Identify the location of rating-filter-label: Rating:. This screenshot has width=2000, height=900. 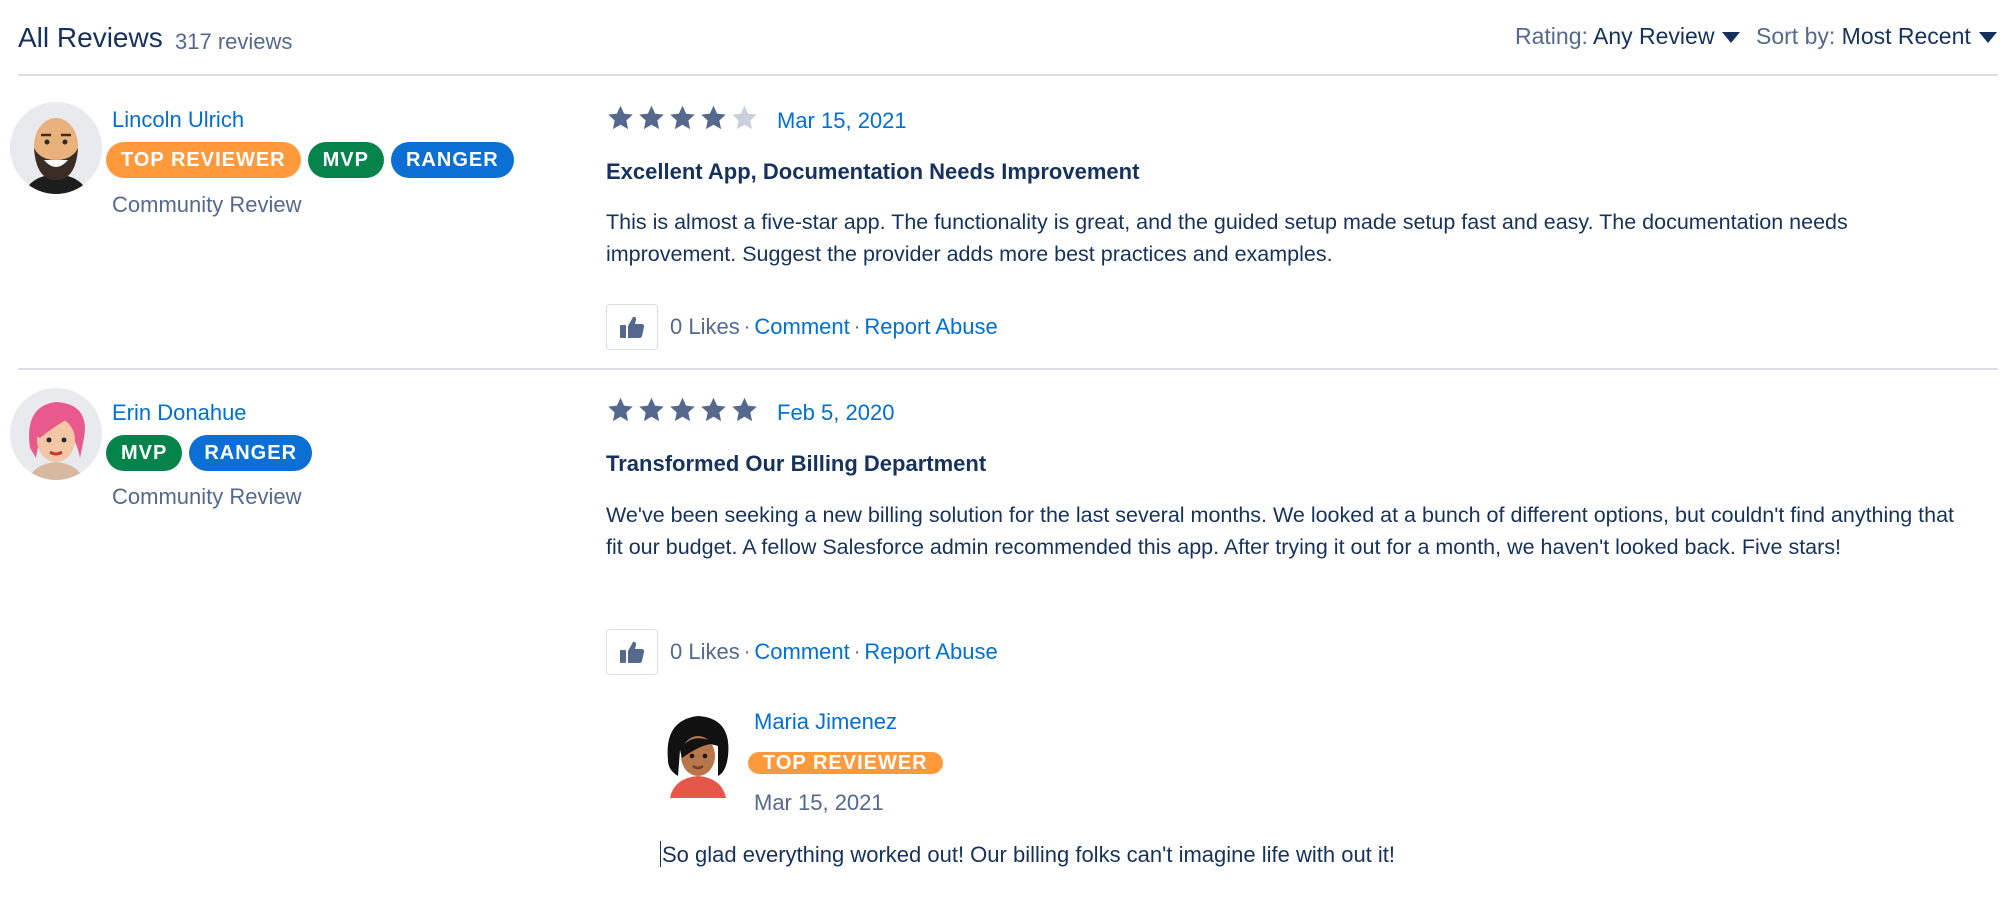
(1551, 36).